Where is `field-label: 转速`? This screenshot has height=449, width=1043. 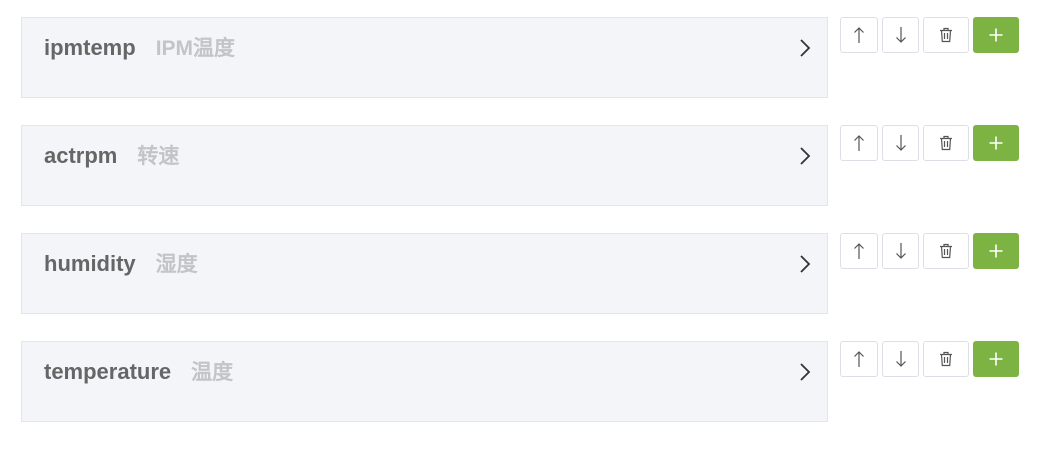 field-label: 转速 is located at coordinates (158, 156).